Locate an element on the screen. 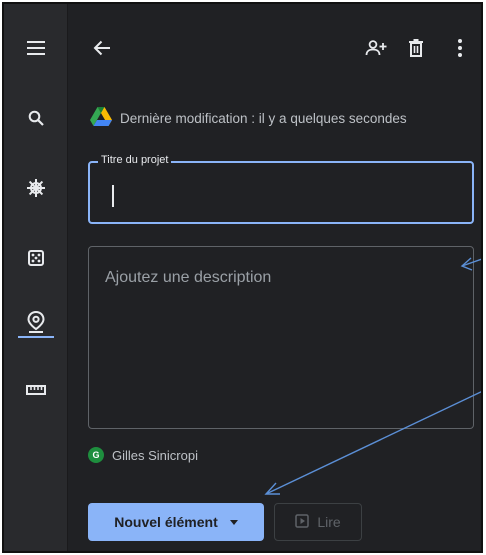 This screenshot has height=555, width=486. more-vert-icon is located at coordinates (460, 48).